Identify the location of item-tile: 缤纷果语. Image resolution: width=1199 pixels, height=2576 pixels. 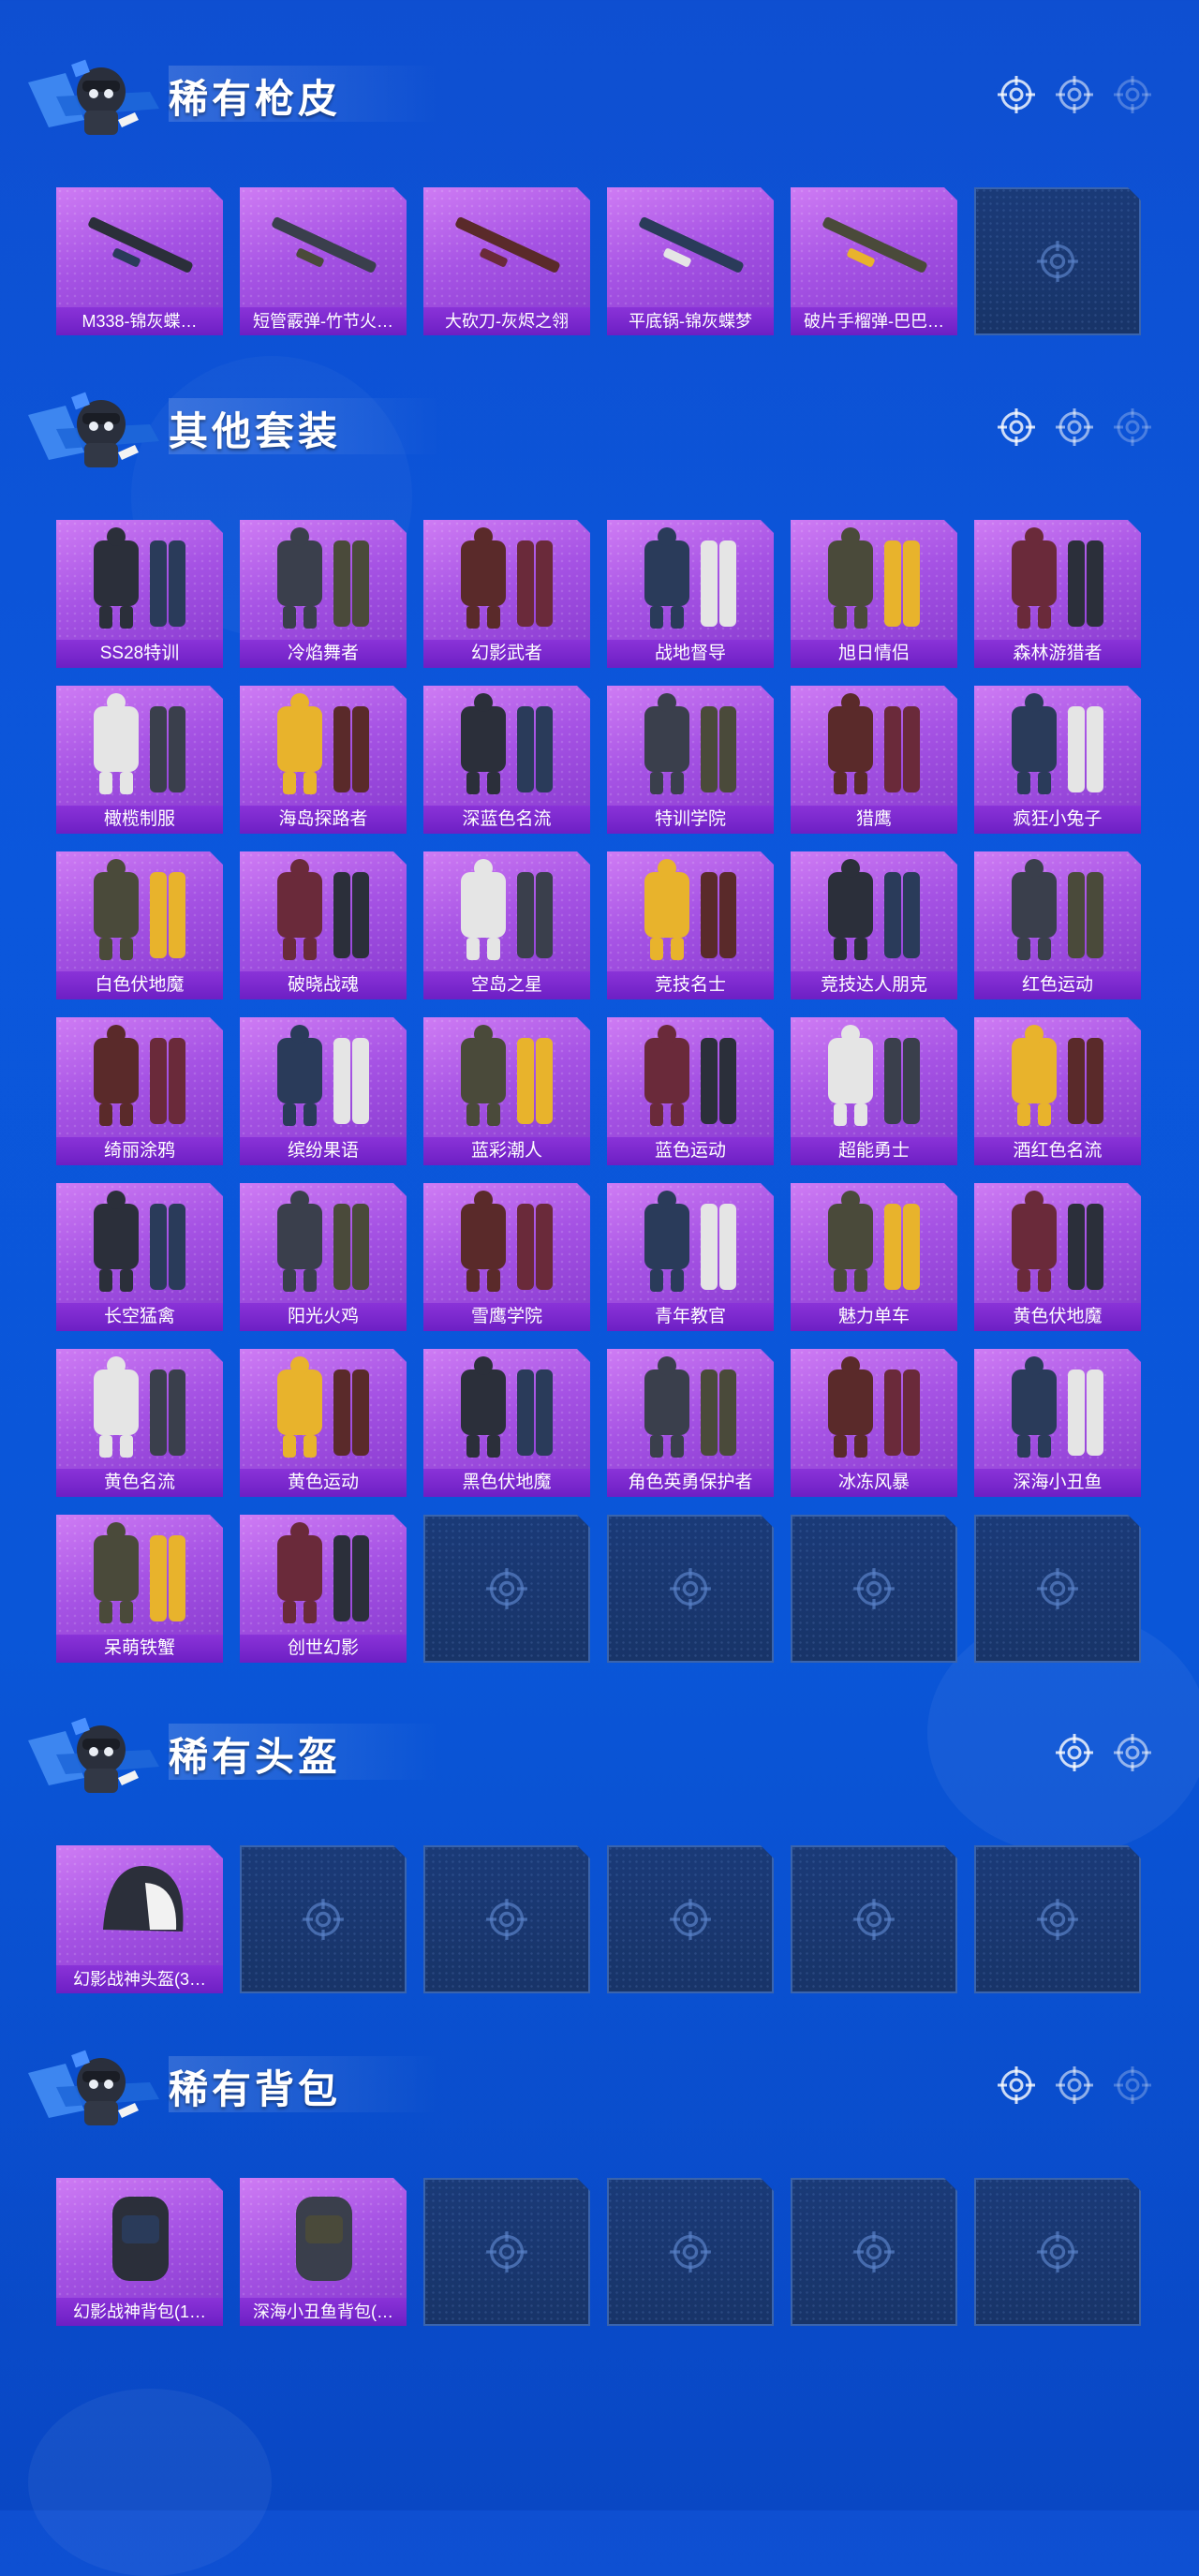
(323, 1091).